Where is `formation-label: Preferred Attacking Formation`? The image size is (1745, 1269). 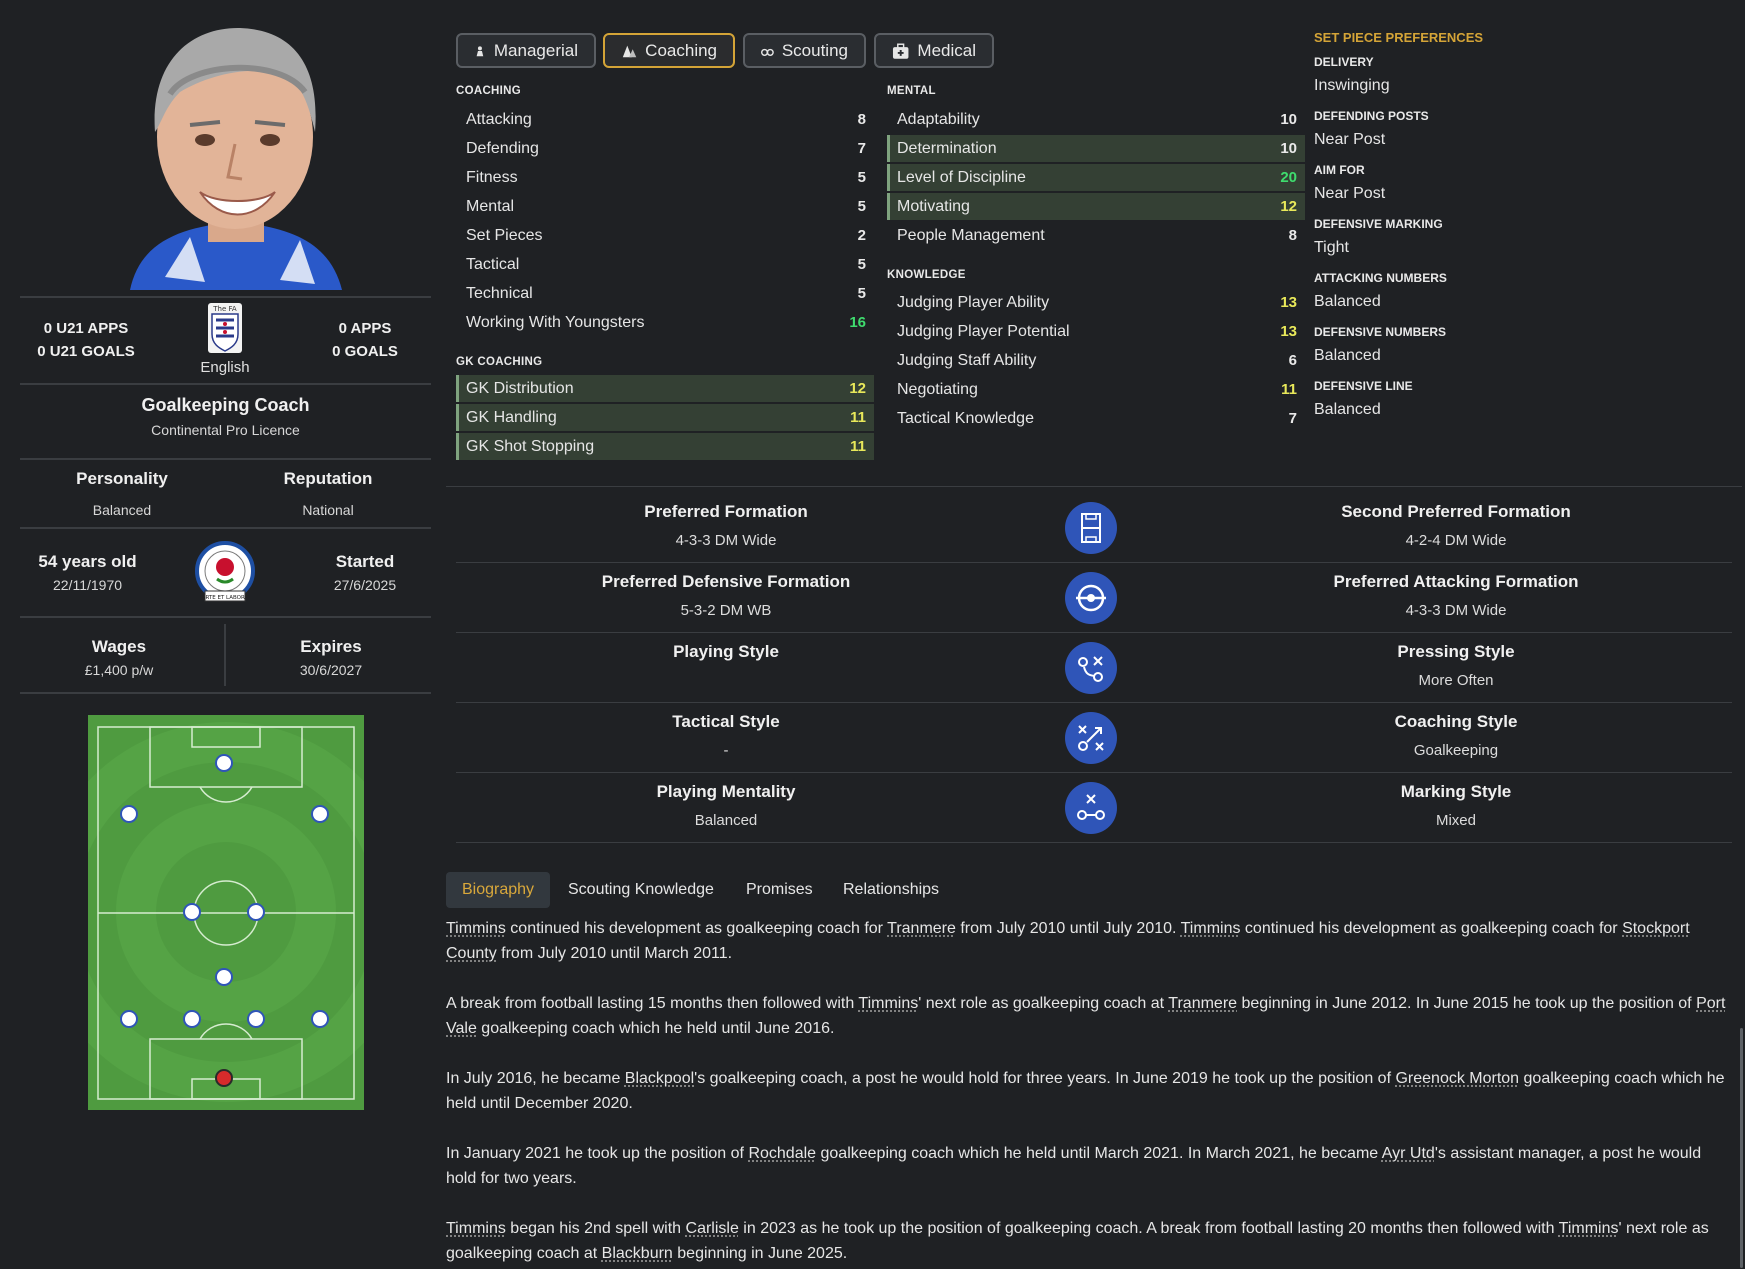 formation-label: Preferred Attacking Formation is located at coordinates (1456, 581).